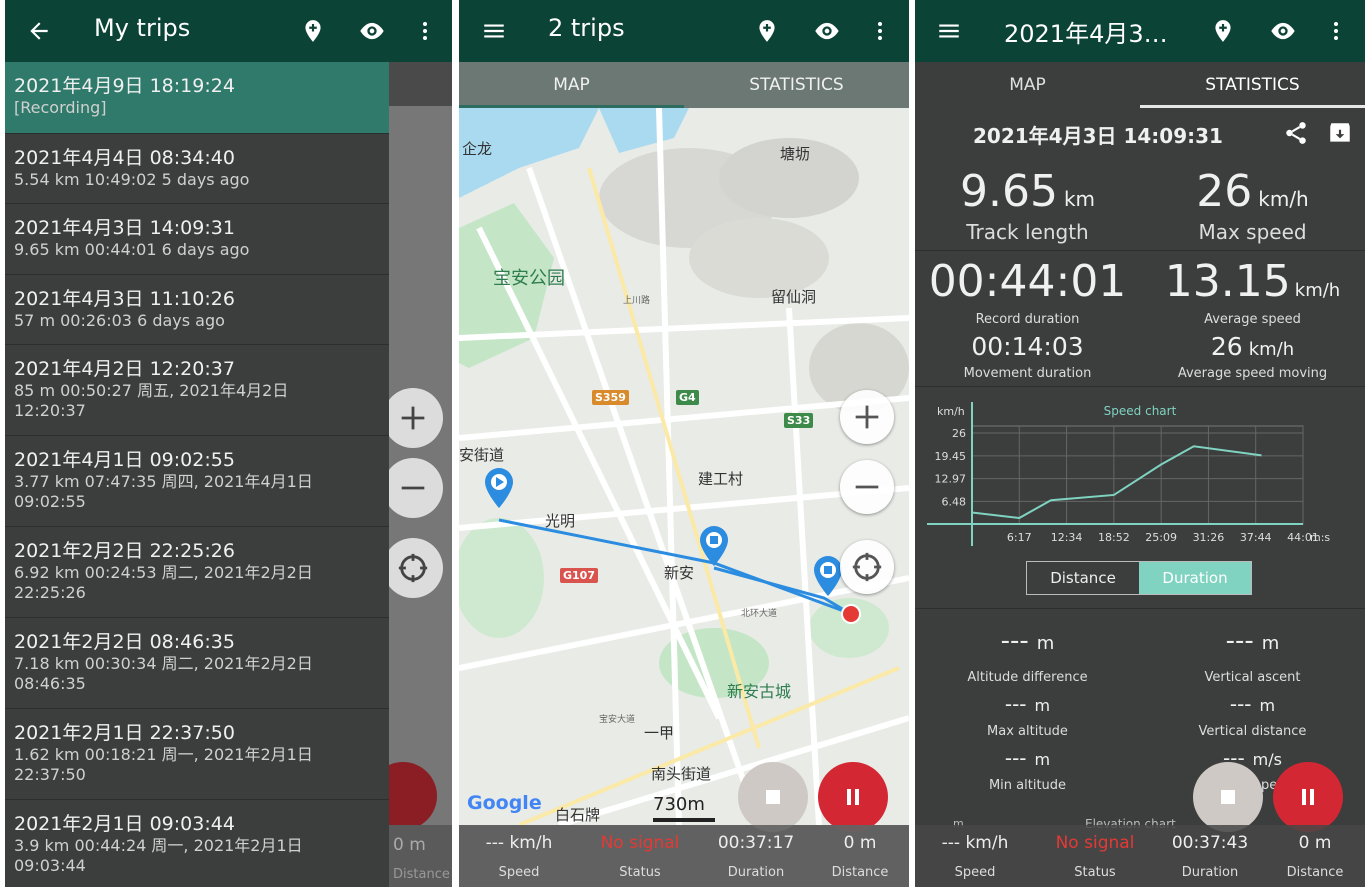 The width and height of the screenshot is (1370, 887). I want to click on vertical-speed-value: --- m/s, so click(1252, 758).